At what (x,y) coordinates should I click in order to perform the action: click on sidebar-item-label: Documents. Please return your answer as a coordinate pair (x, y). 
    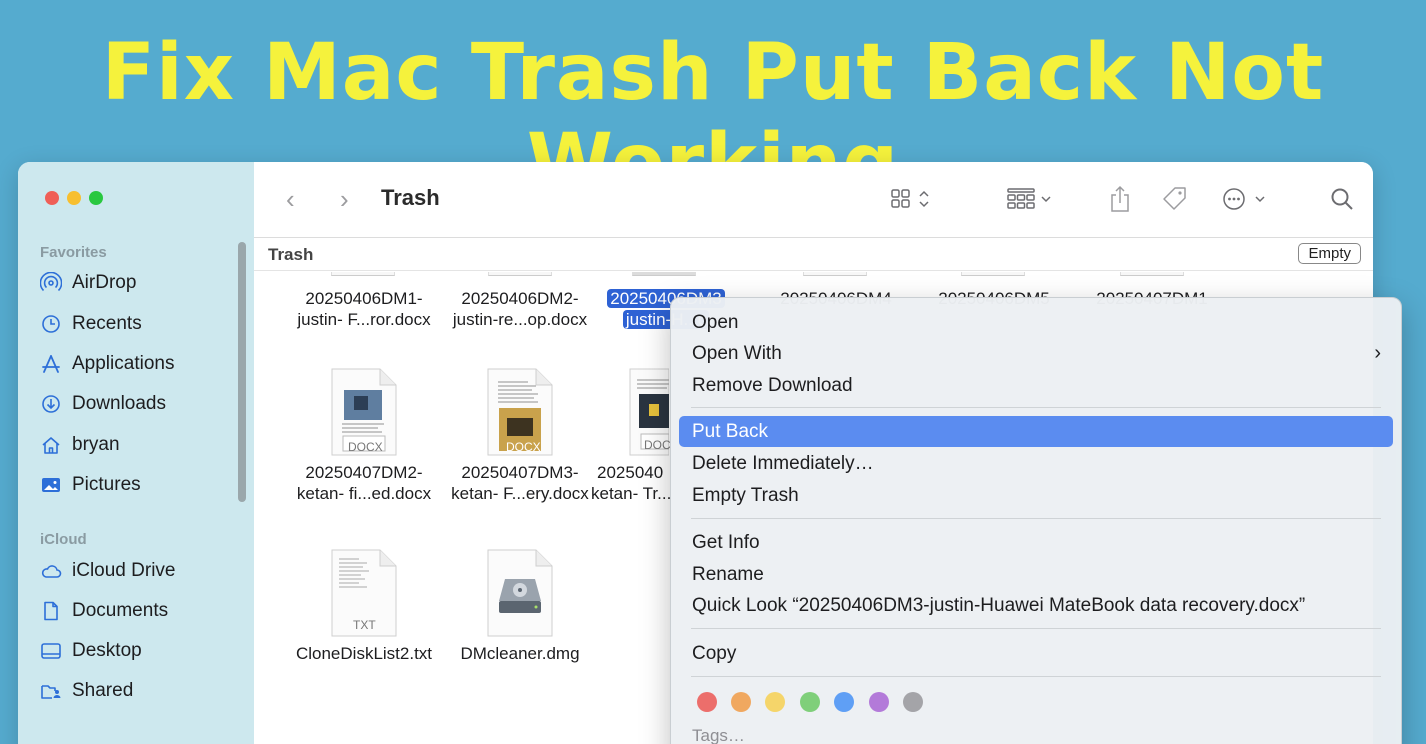
    Looking at the image, I should click on (120, 610).